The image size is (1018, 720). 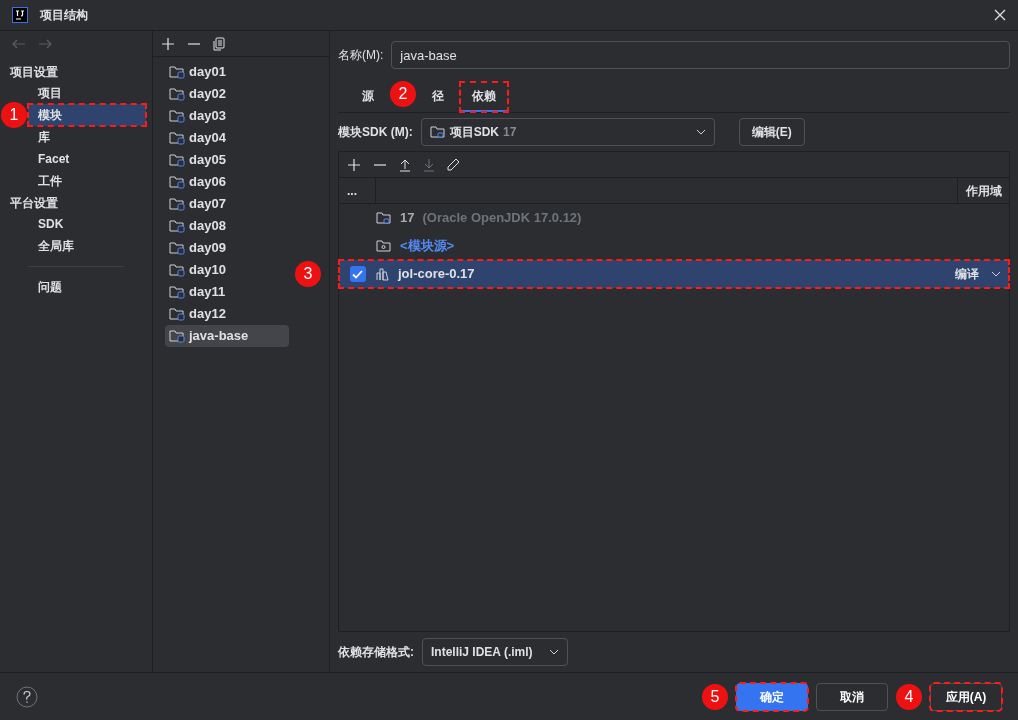 I want to click on nav-item: 项目, so click(x=87, y=93).